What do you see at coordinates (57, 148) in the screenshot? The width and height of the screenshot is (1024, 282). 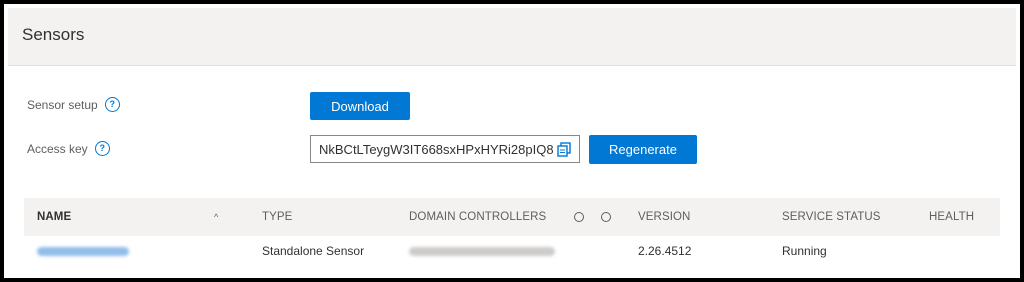 I see `access-key-label: Access key` at bounding box center [57, 148].